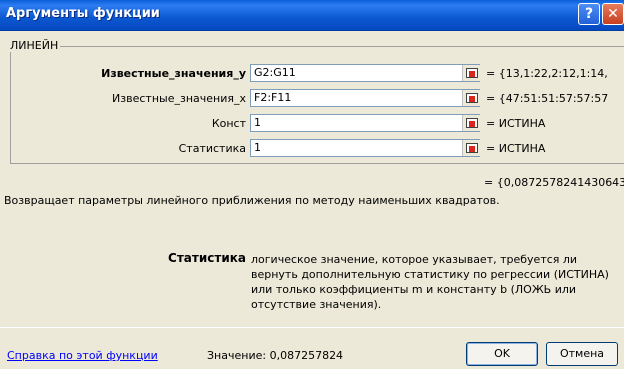 The image size is (624, 369). I want to click on window-title: Аргументы функции, so click(83, 13).